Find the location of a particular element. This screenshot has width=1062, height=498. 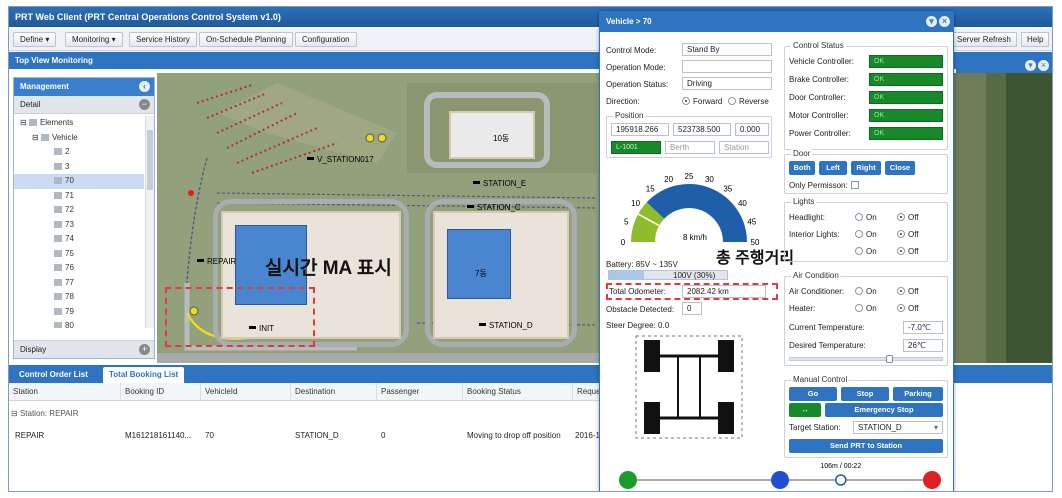

tree-item-vehicle-74: 74 is located at coordinates (79, 239).